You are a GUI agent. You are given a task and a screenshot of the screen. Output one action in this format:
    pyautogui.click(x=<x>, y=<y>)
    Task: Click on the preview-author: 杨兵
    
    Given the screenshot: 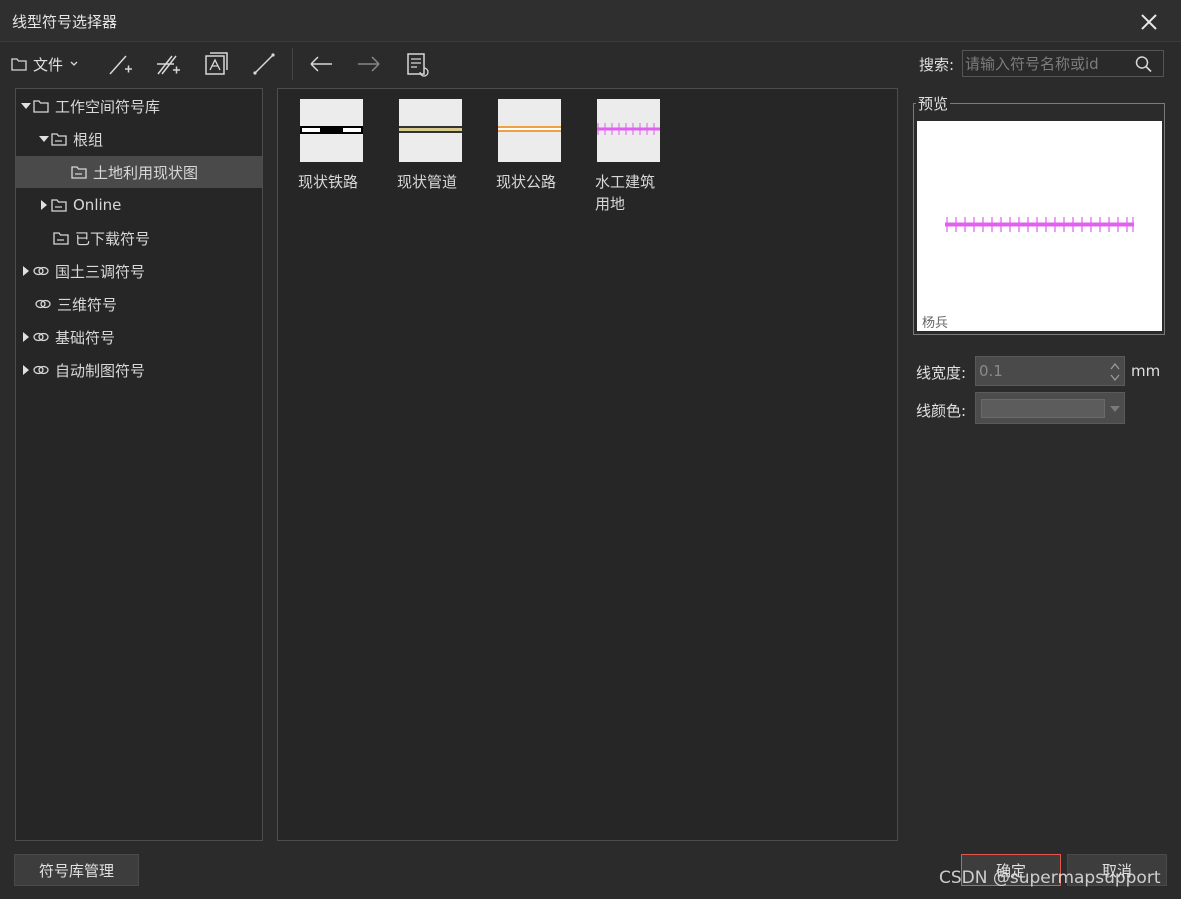 What is the action you would take?
    pyautogui.click(x=935, y=323)
    